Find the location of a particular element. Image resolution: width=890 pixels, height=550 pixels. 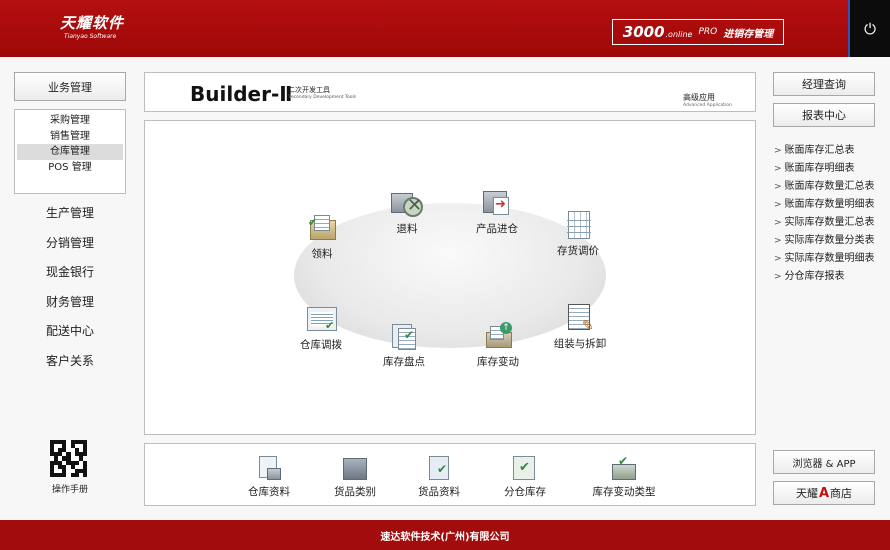

business-management-button: 业务管理 is located at coordinates (70, 86).